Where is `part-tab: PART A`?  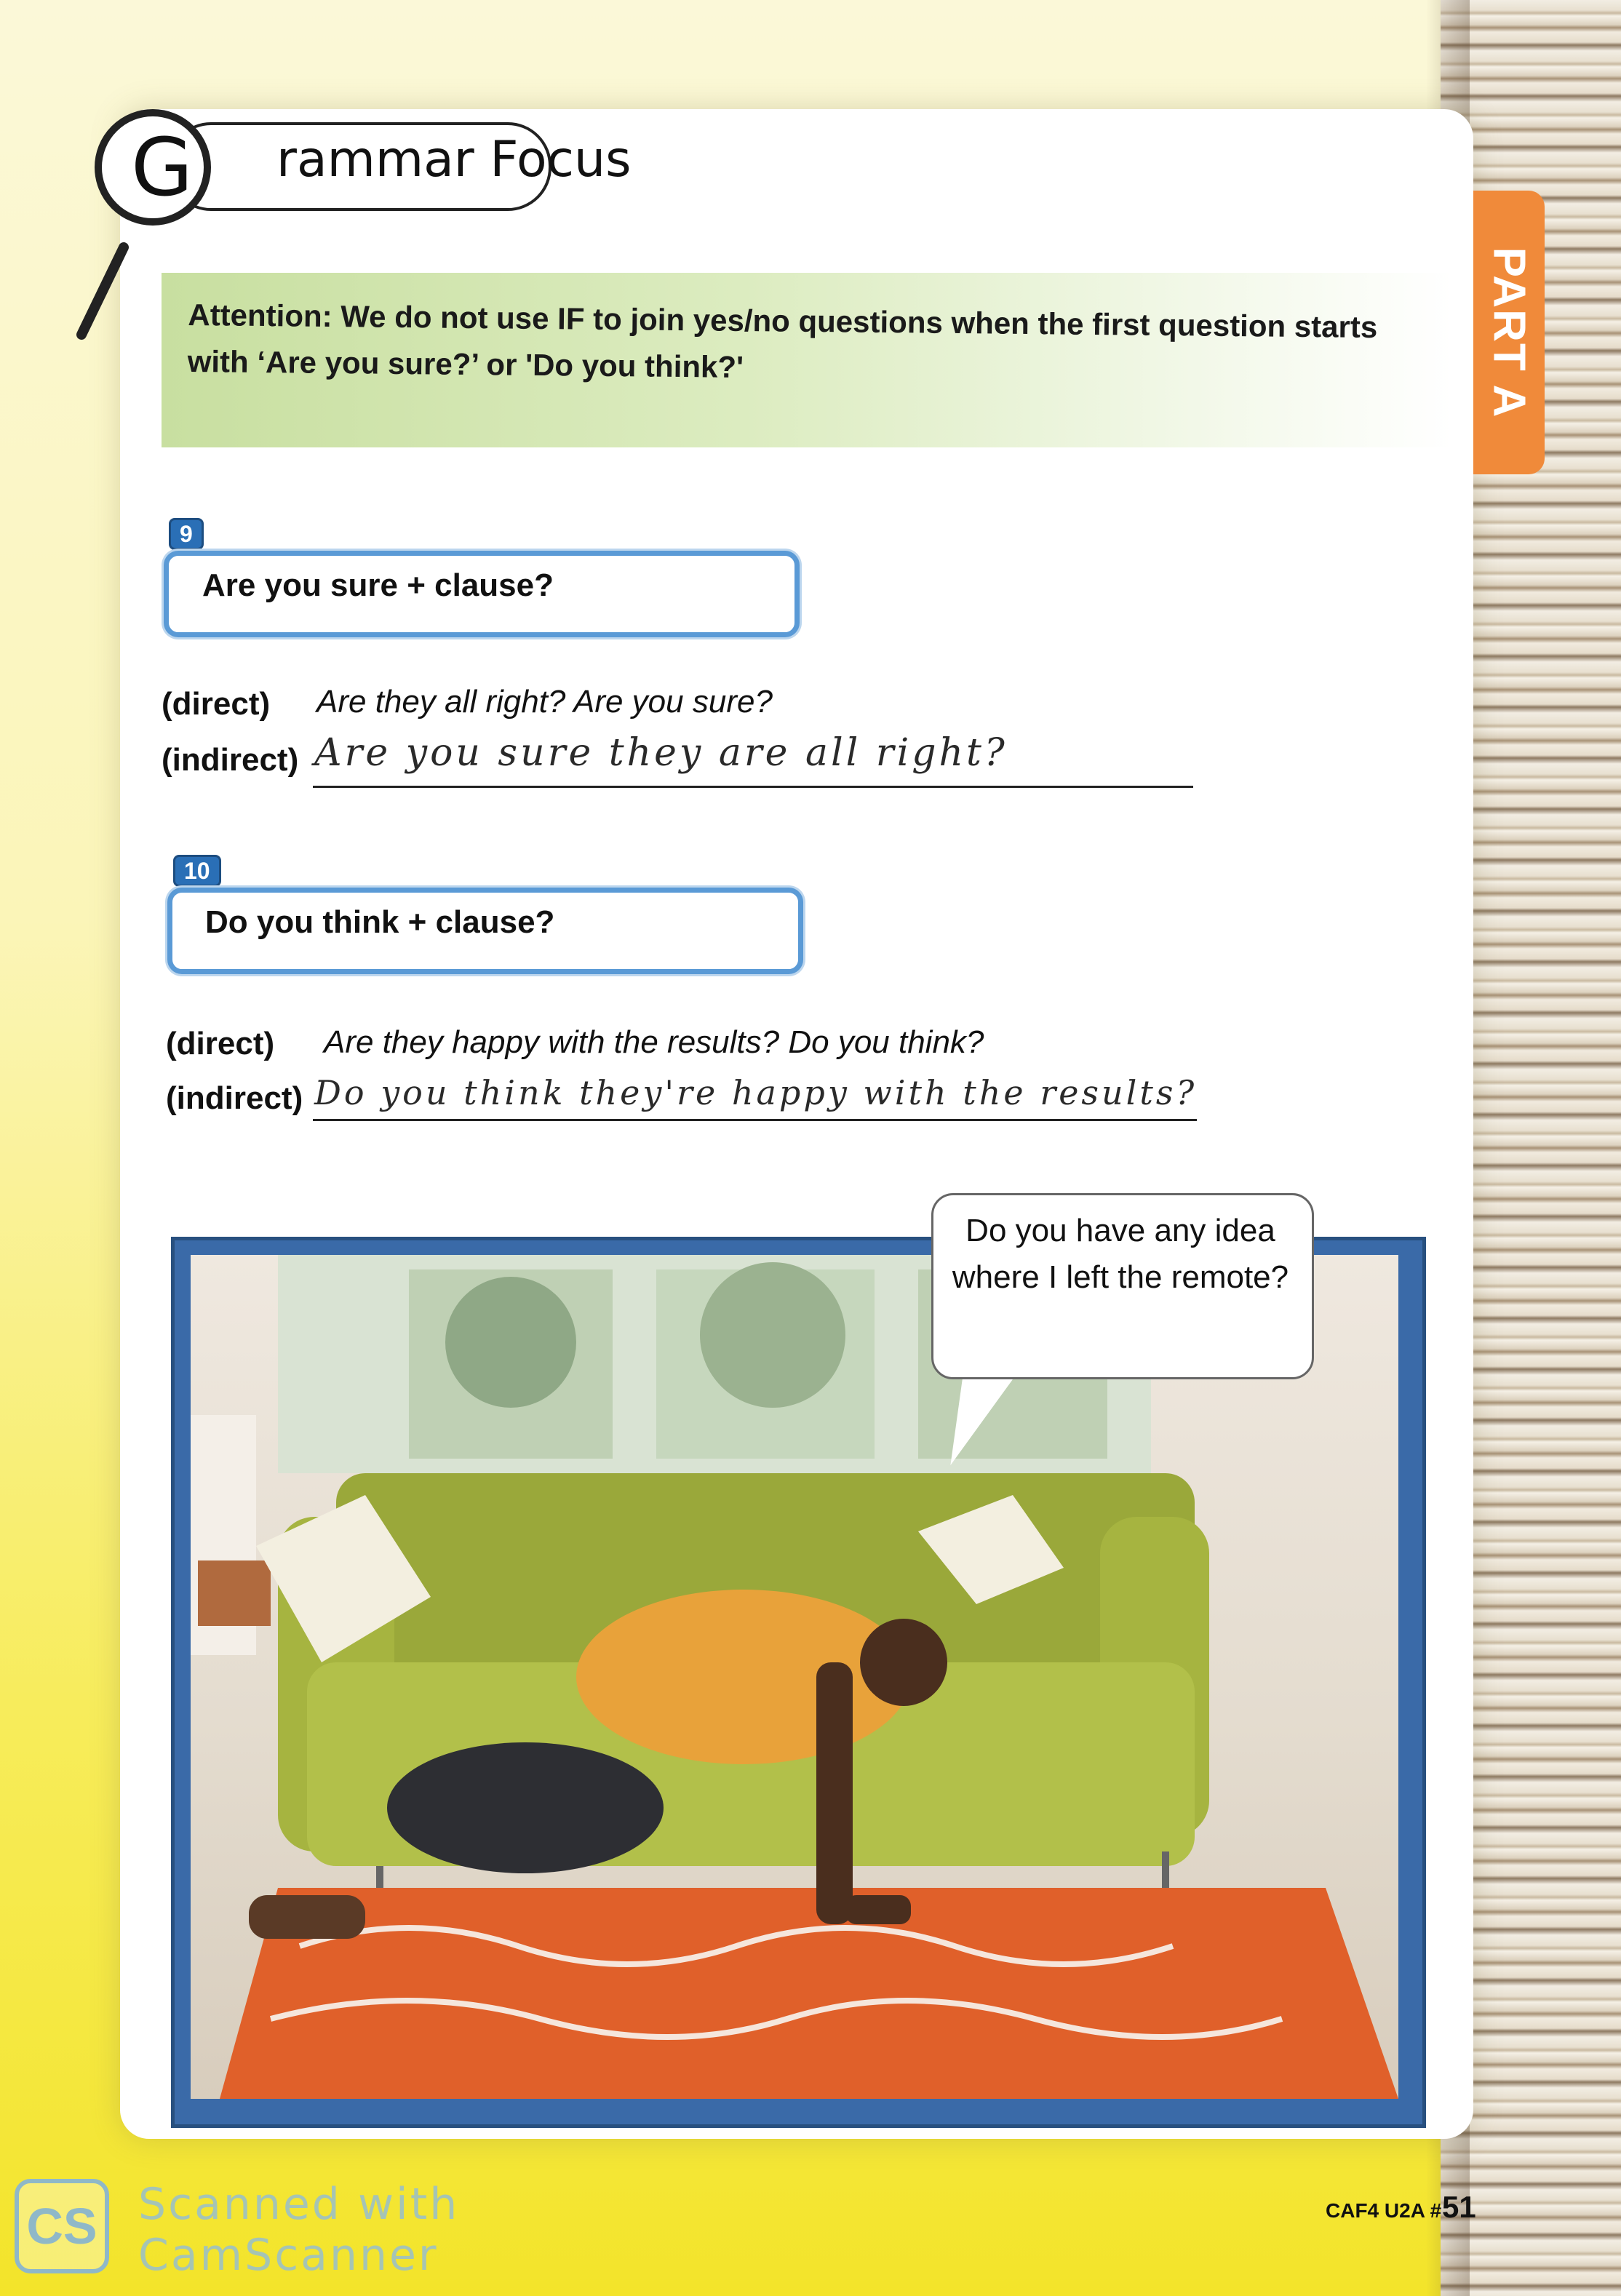 part-tab: PART A is located at coordinates (1509, 332).